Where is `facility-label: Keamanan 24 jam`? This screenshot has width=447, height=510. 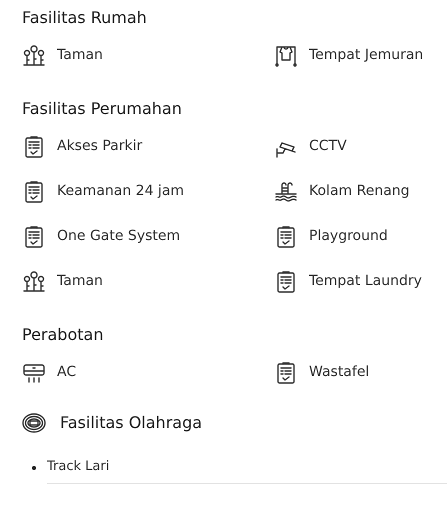 facility-label: Keamanan 24 jam is located at coordinates (120, 191).